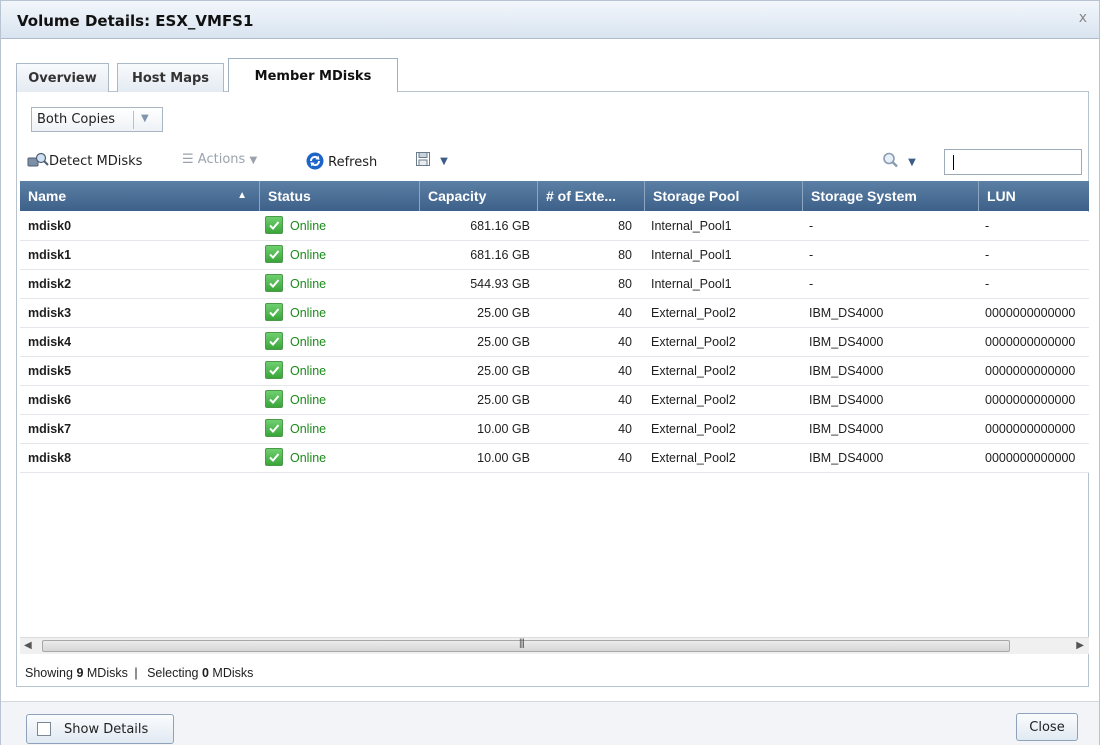 Image resolution: width=1100 pixels, height=745 pixels. Describe the element at coordinates (50, 371) in the screenshot. I see `cell-name: mdisk5` at that location.